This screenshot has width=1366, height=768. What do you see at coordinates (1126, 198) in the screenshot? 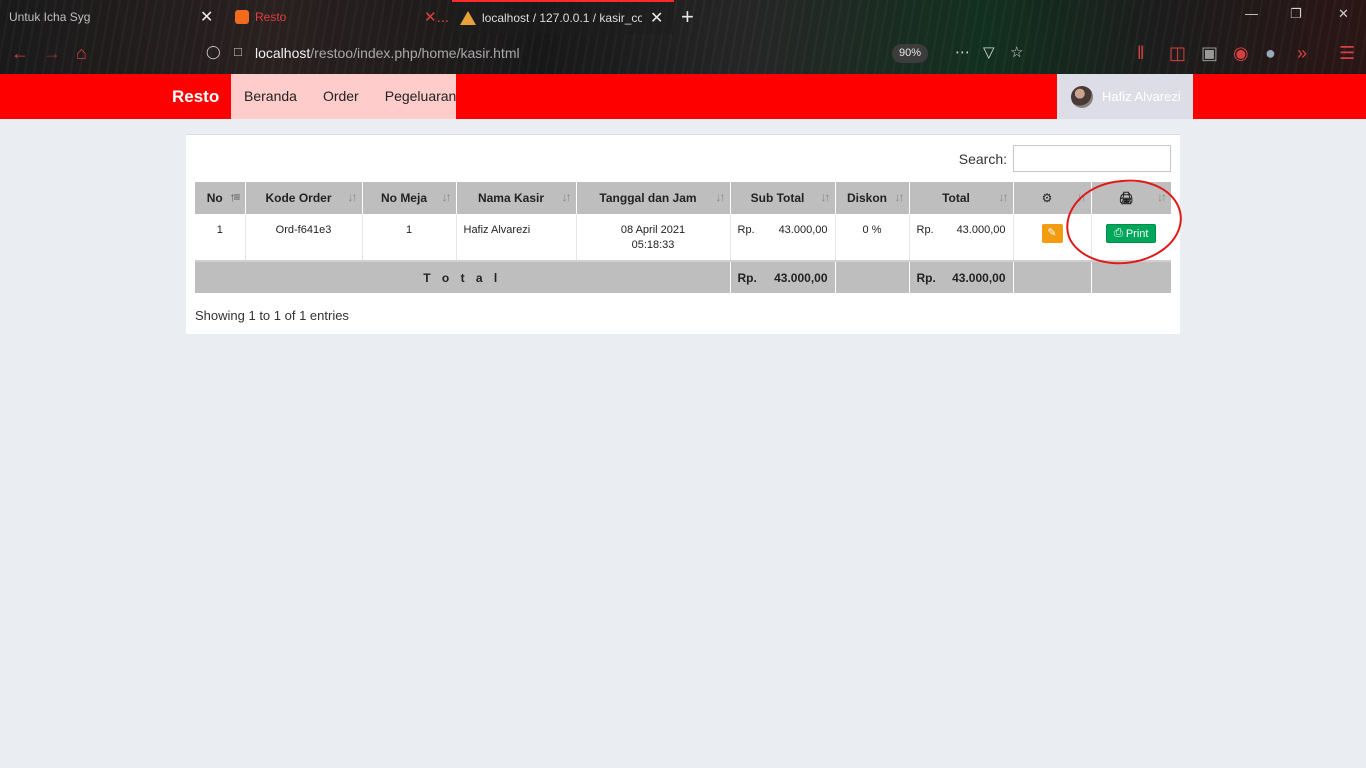
I see `printer-icon: 🖨` at bounding box center [1126, 198].